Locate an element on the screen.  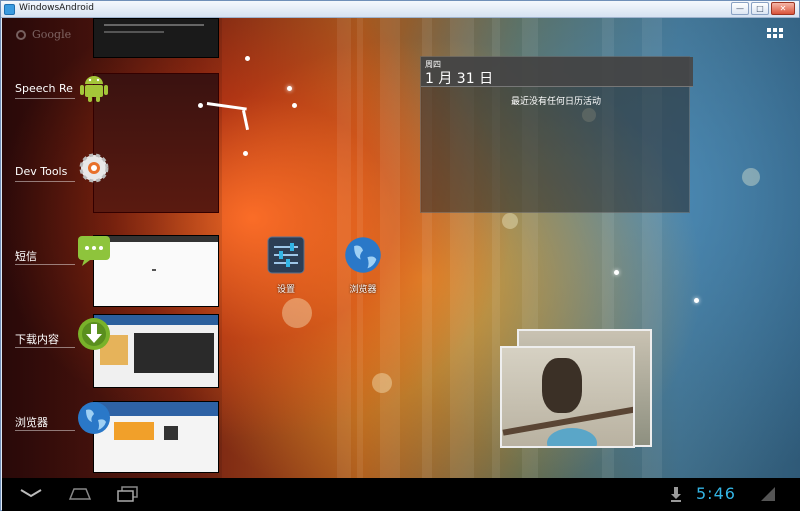
calendar-empty-message: 最近没有任何日历活动 is located at coordinates (555, 102).